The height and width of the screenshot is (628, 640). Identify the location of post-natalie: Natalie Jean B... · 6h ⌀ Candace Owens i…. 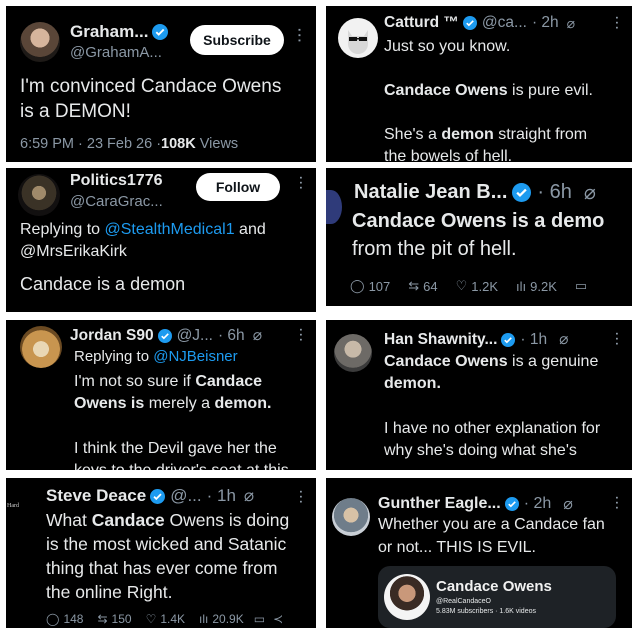
(479, 237).